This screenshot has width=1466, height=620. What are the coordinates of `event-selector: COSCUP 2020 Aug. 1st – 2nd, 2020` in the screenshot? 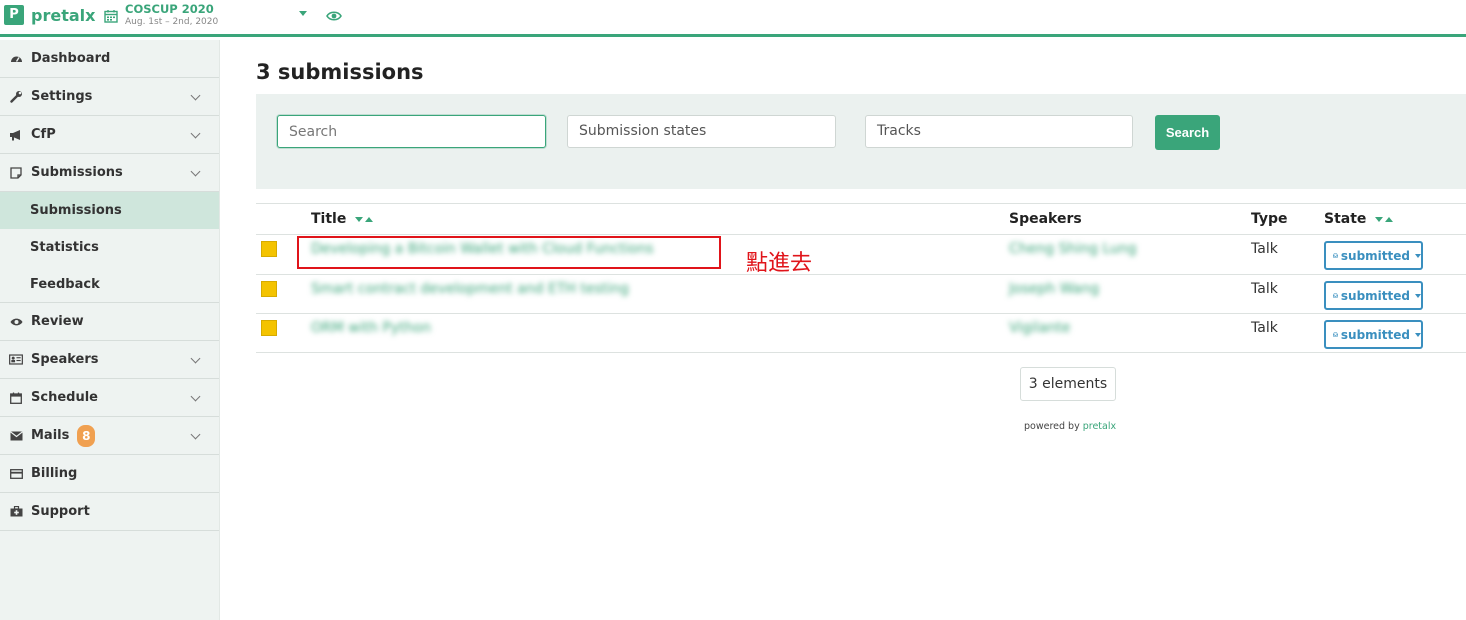 It's located at (161, 15).